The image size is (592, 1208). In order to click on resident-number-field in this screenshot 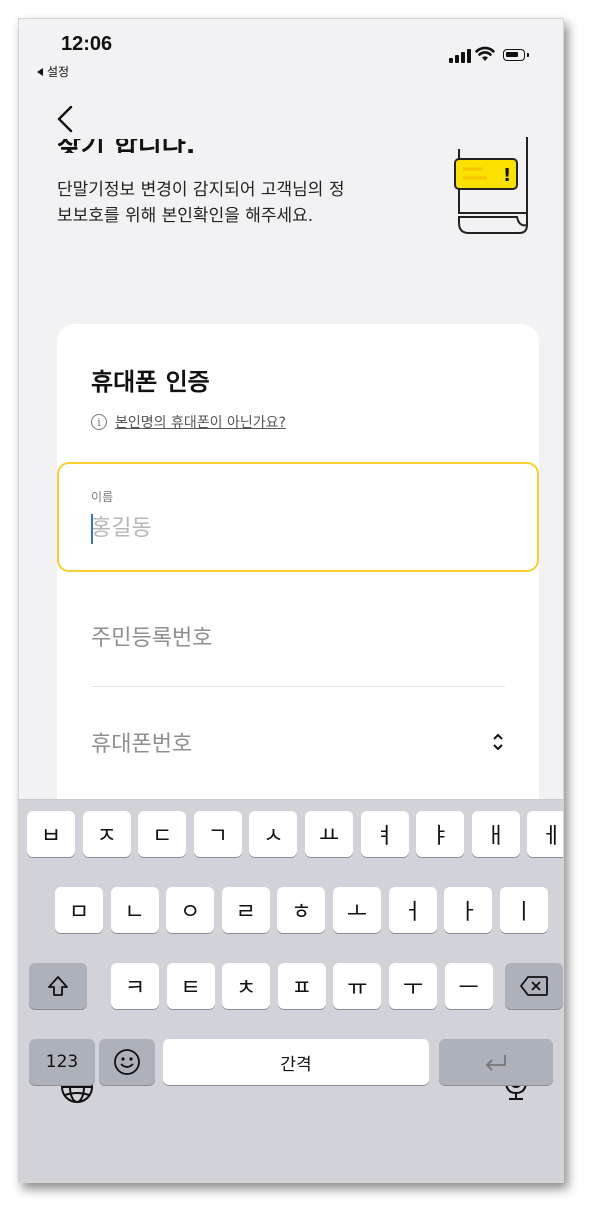, I will do `click(298, 641)`.